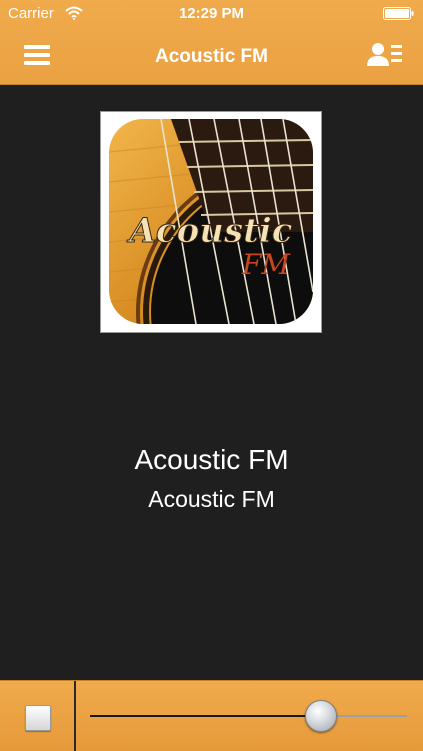 The height and width of the screenshot is (751, 423). I want to click on status-time: 12:29 PM, so click(211, 13).